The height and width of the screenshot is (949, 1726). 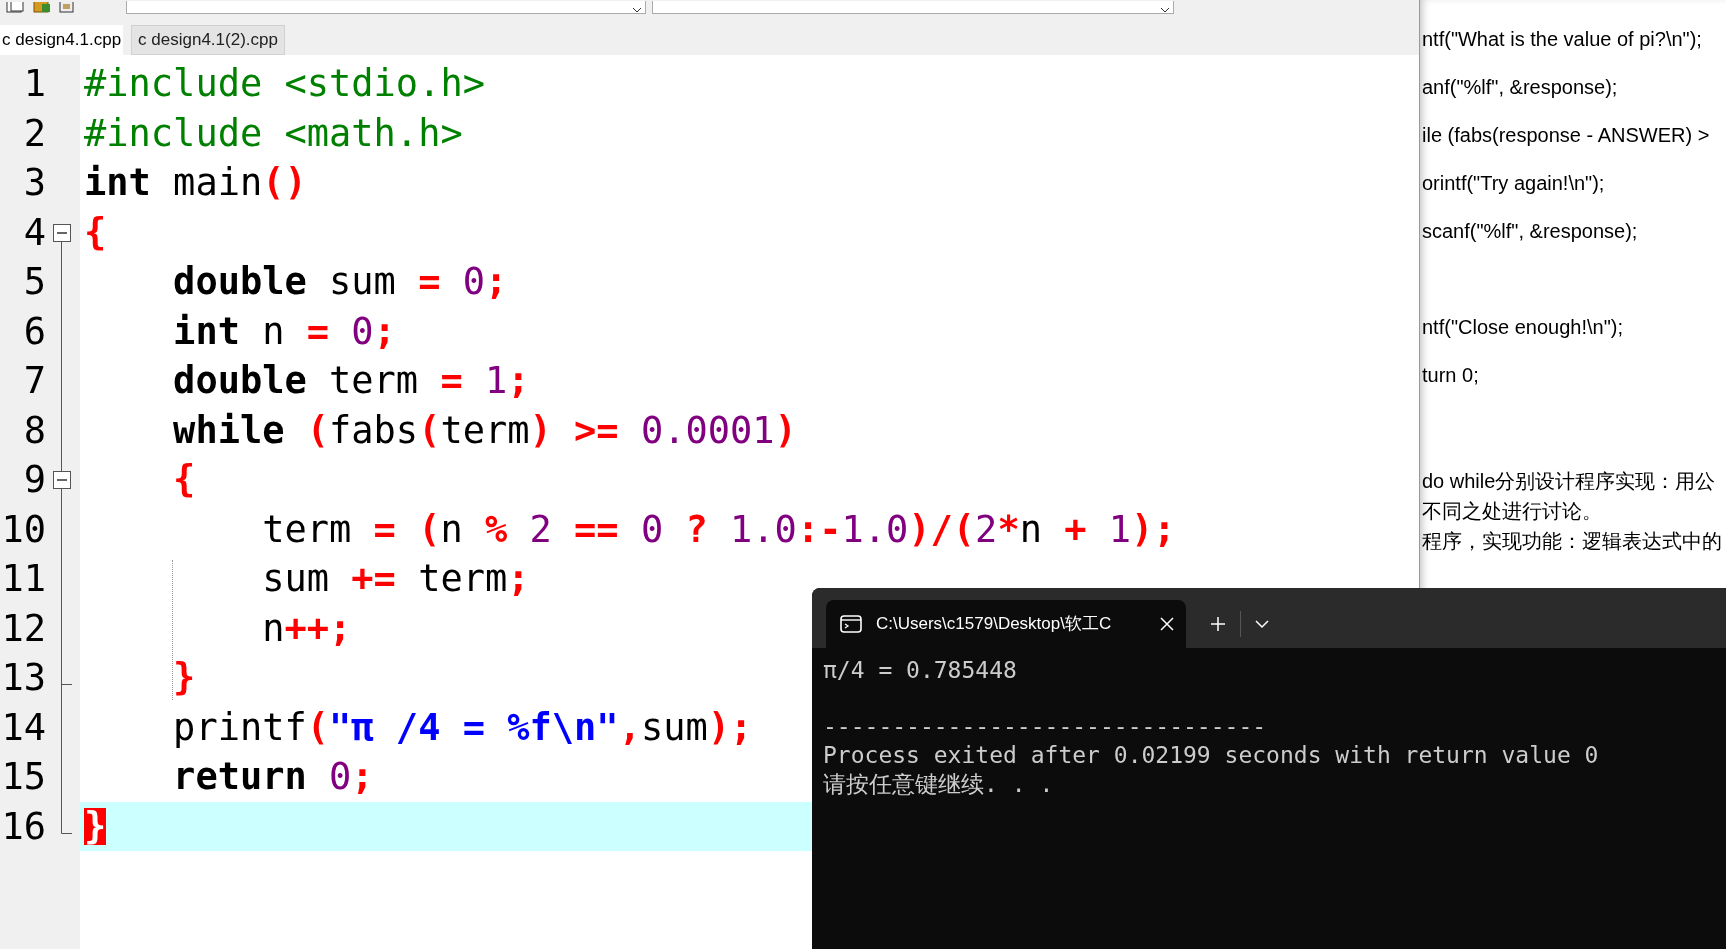 I want to click on code-token: return, so click(x=239, y=777).